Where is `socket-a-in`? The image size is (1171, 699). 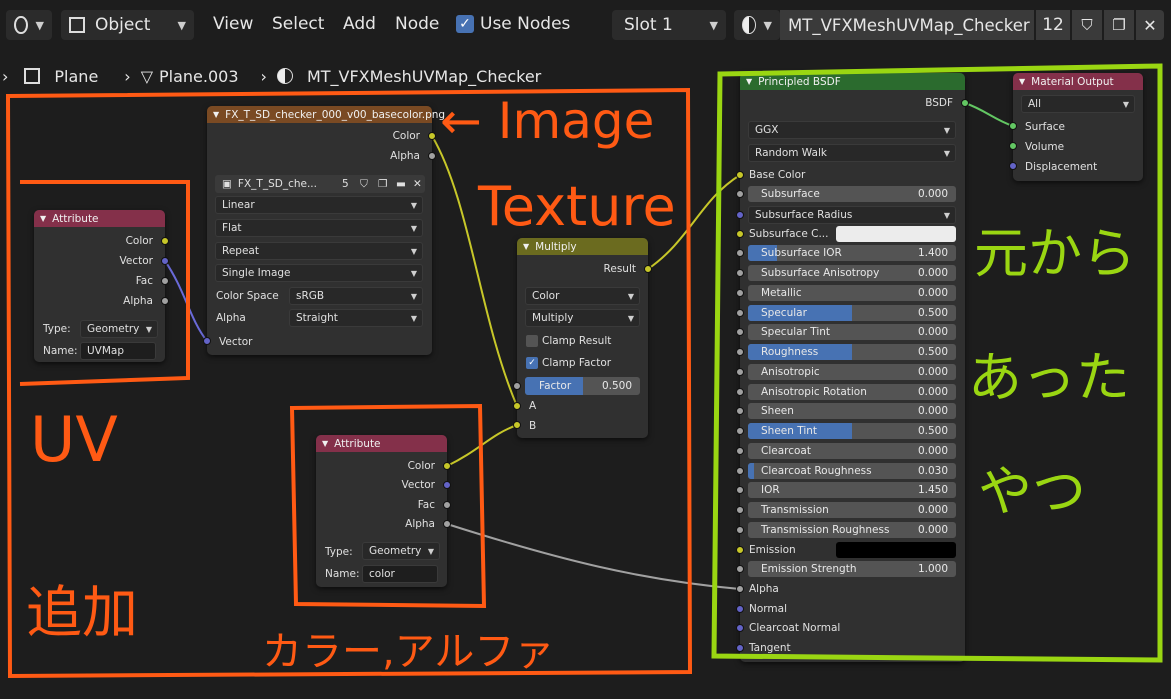
socket-a-in is located at coordinates (517, 406).